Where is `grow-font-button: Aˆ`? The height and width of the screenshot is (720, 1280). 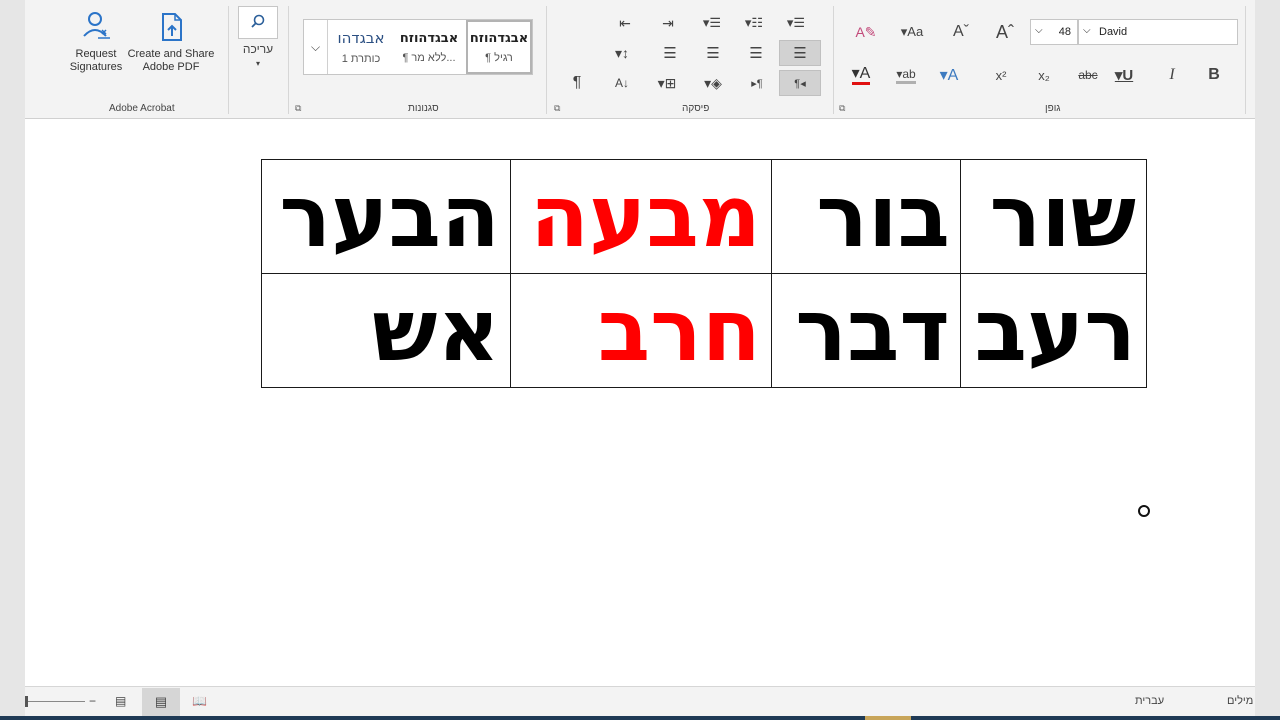
grow-font-button: Aˆ is located at coordinates (1005, 32).